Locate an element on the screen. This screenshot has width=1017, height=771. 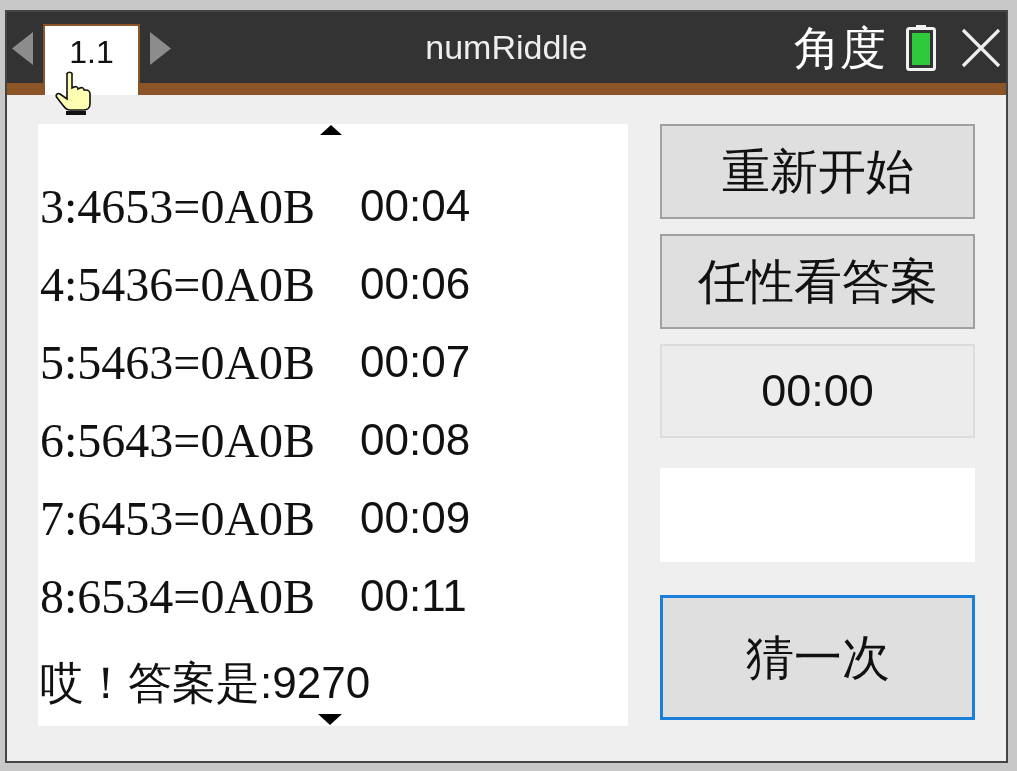
guess-time: 00:07 is located at coordinates (415, 362).